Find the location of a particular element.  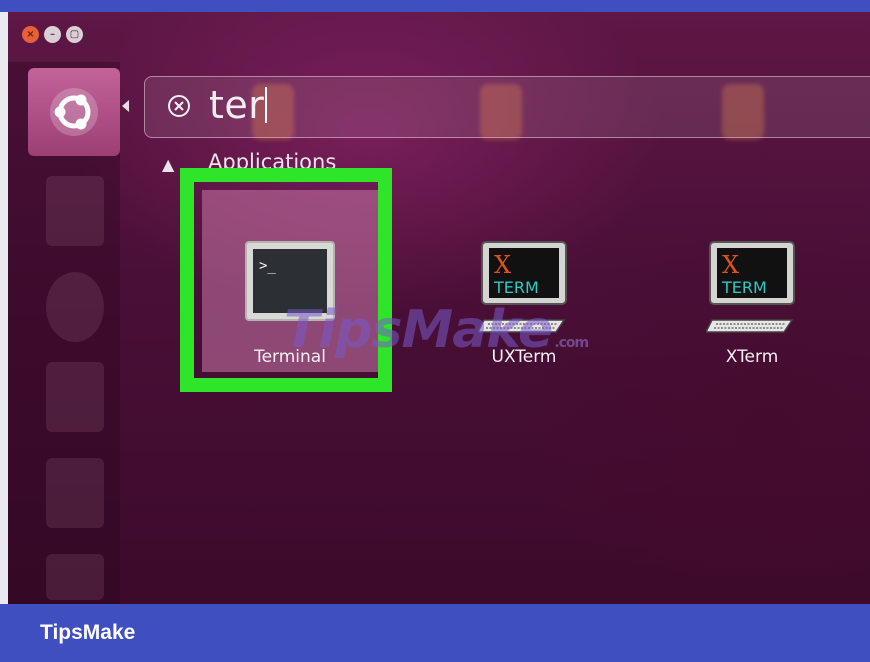

app-result-xterm: X TERM XTerm is located at coordinates (752, 281).